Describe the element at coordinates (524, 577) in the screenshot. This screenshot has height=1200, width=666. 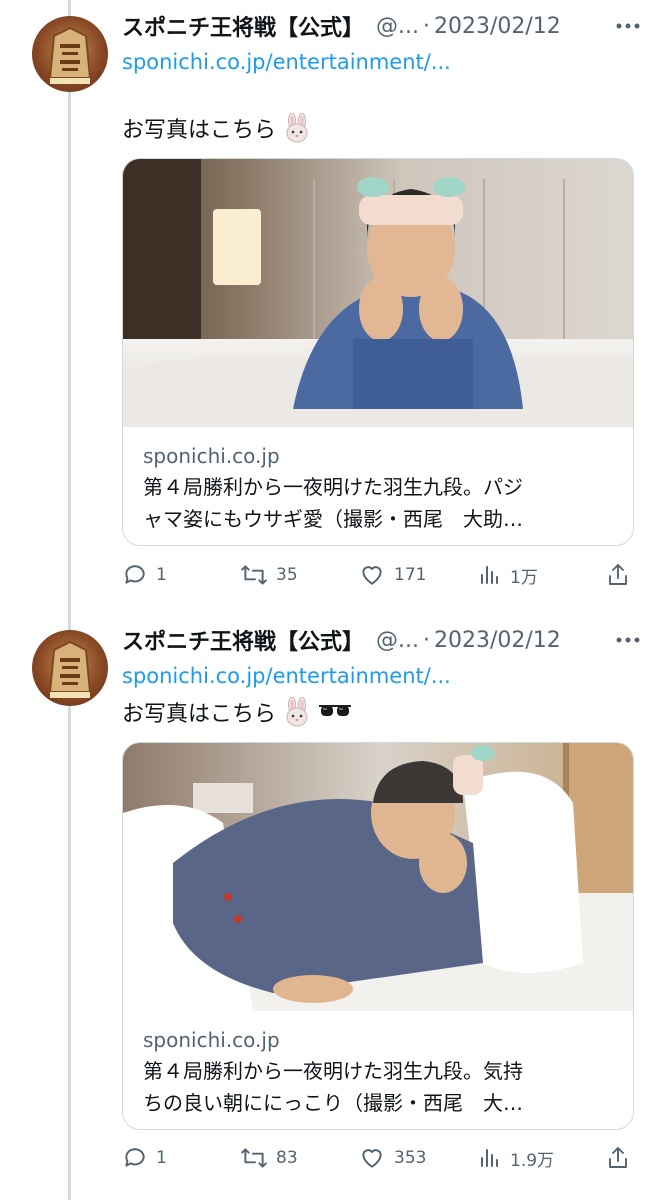
I see `views-count: 1万` at that location.